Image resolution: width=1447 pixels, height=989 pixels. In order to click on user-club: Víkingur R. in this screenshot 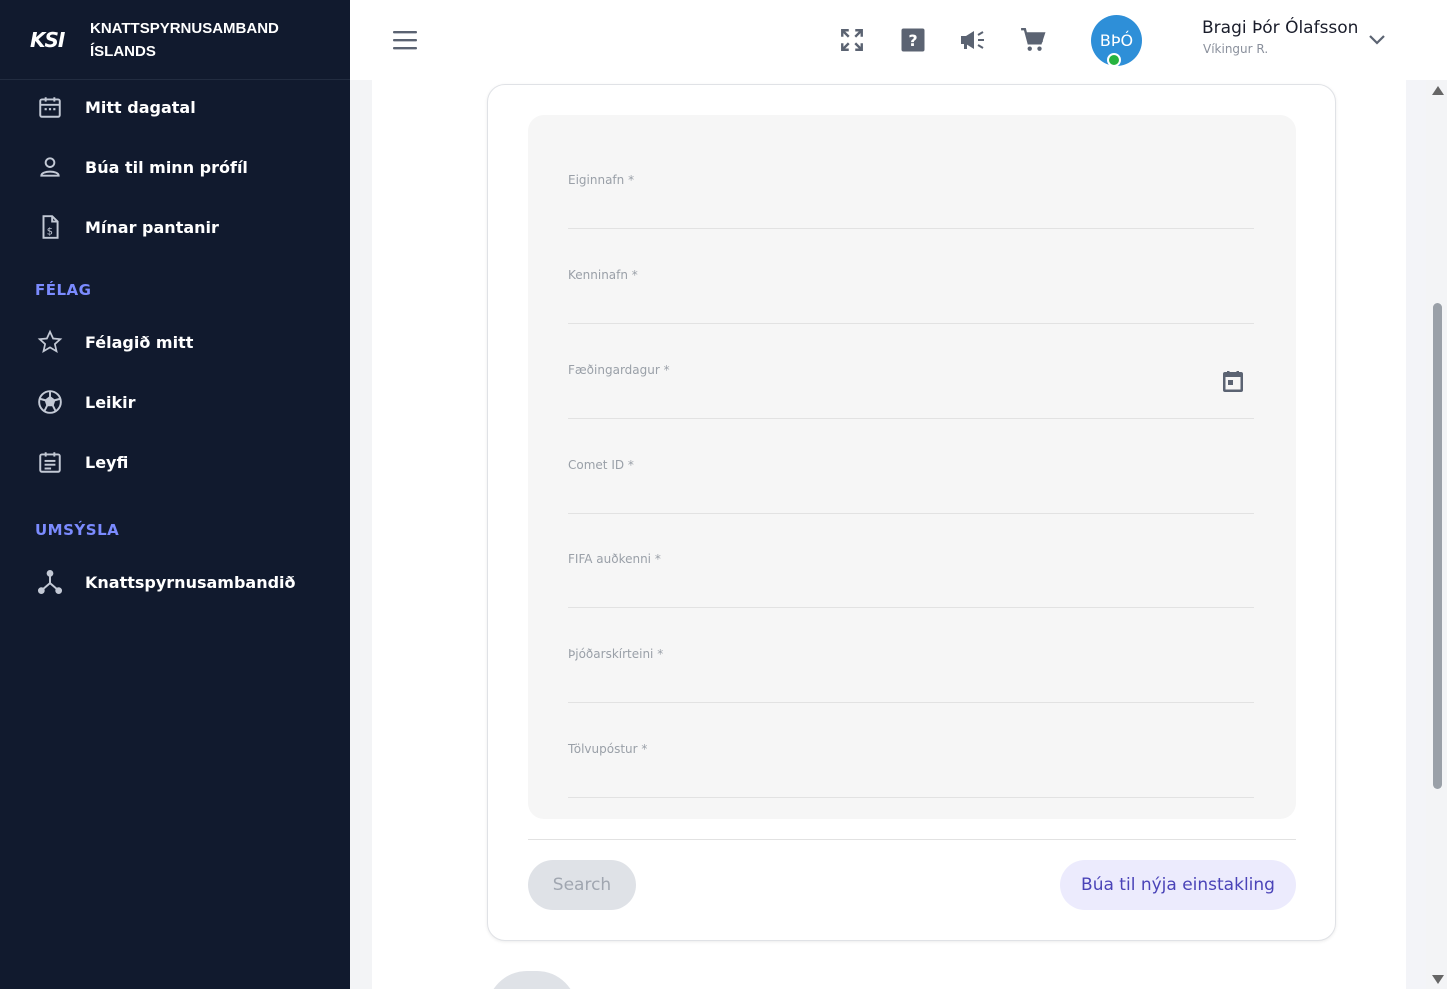, I will do `click(1236, 49)`.